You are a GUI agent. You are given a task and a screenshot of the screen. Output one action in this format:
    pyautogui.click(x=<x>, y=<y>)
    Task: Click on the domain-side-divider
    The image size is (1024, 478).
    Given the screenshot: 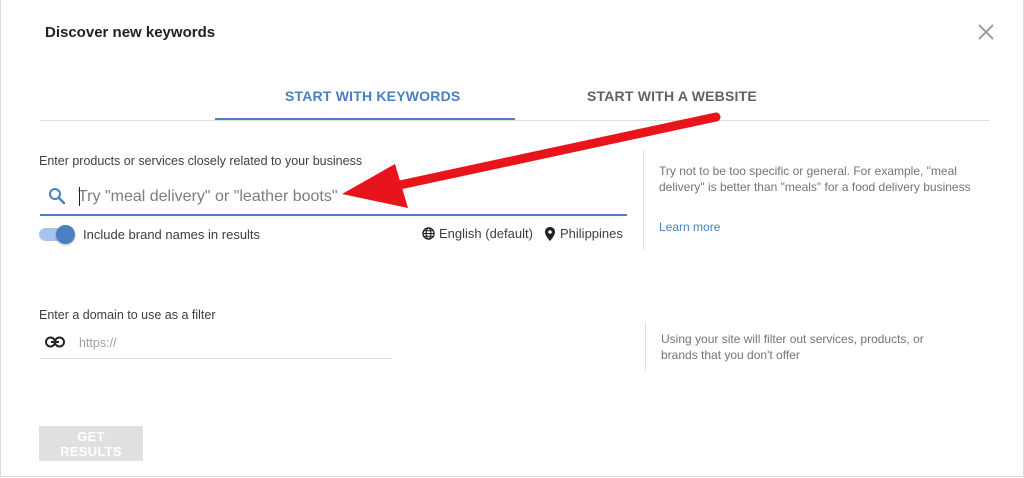 What is the action you would take?
    pyautogui.click(x=645, y=346)
    